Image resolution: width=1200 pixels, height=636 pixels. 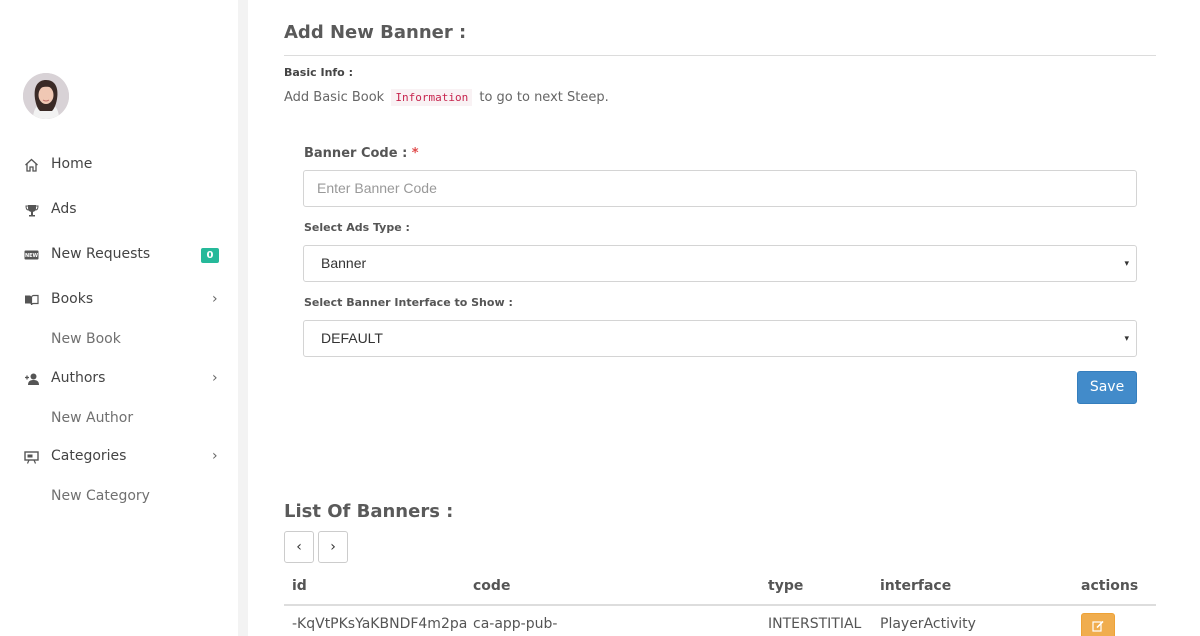 I want to click on column-header-actions: actions, so click(x=1110, y=586).